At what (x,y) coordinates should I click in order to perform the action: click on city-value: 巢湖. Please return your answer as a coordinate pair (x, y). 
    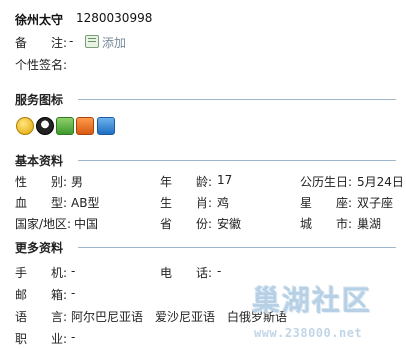
    Looking at the image, I should click on (369, 224).